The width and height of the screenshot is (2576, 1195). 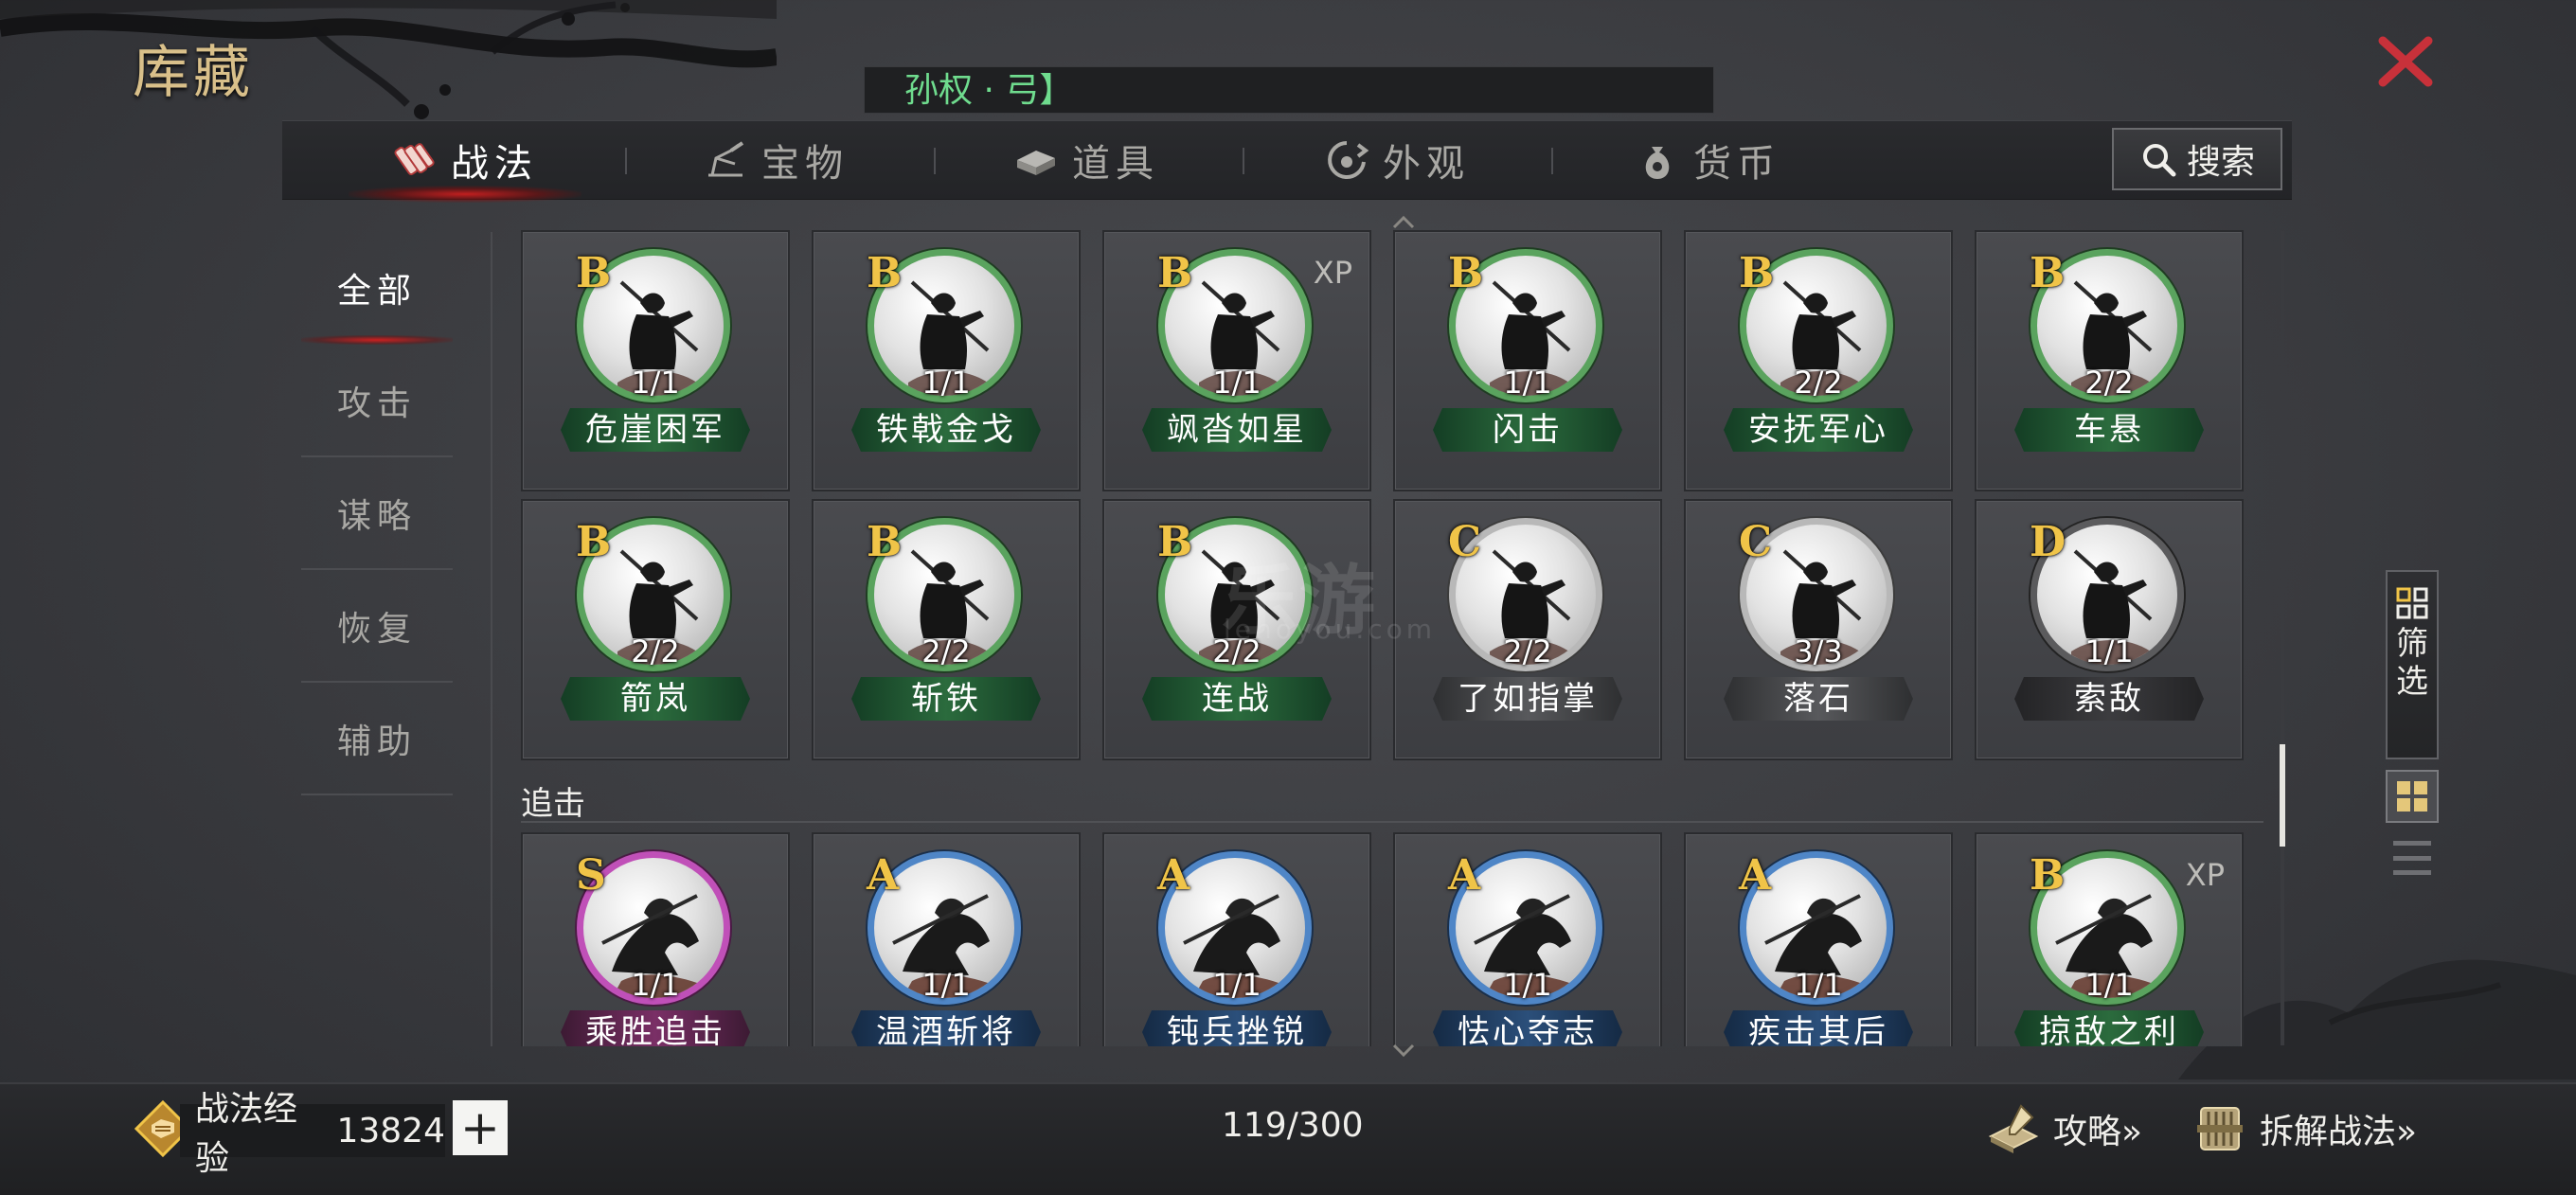 What do you see at coordinates (655, 1028) in the screenshot?
I see `skill-name: 乘胜追击` at bounding box center [655, 1028].